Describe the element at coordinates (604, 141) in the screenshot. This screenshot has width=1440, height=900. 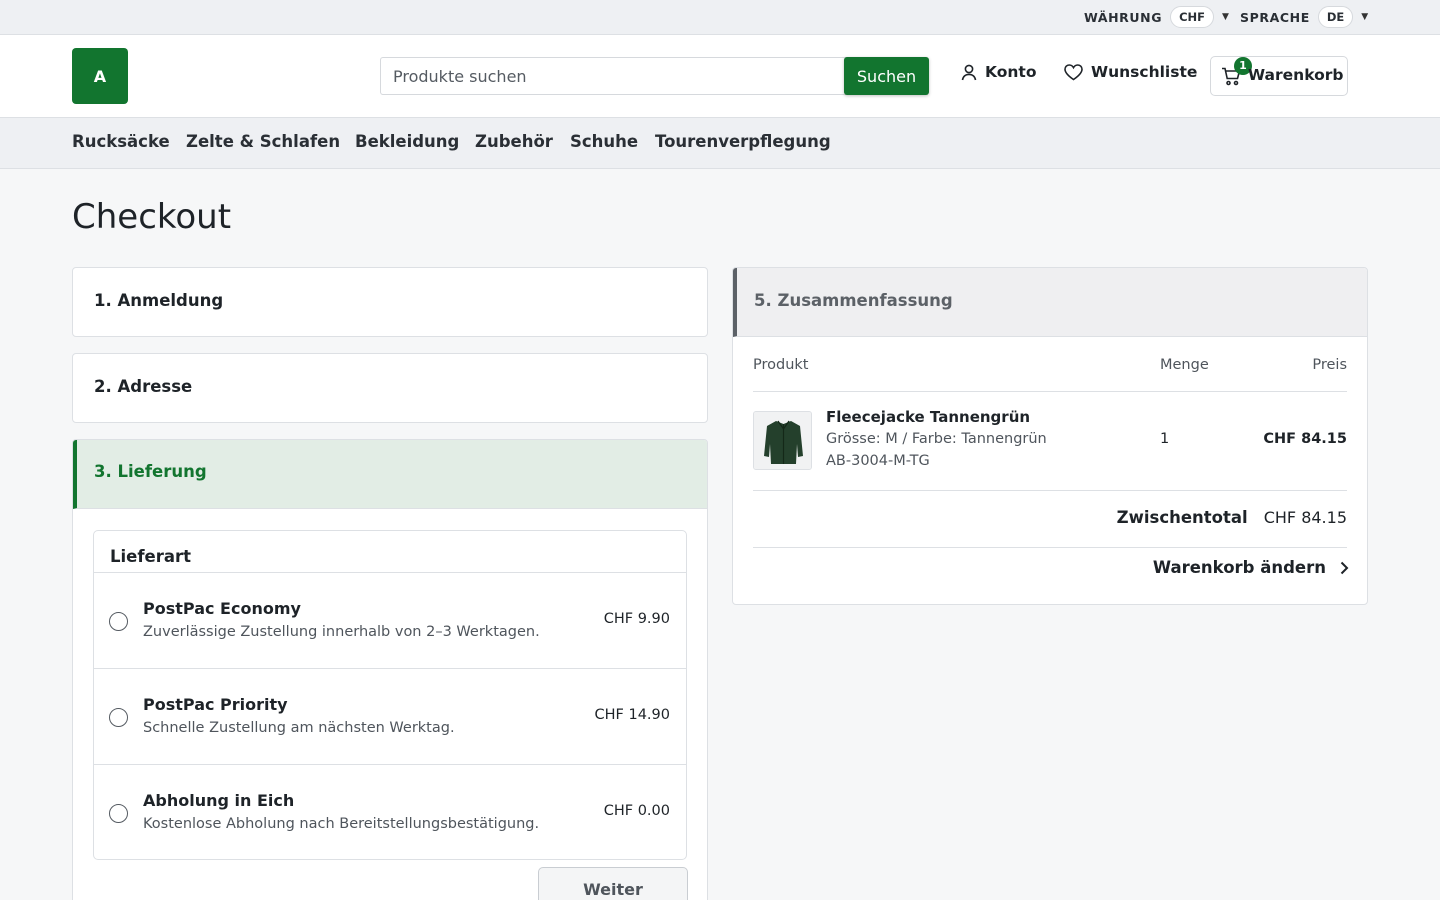
I see `category-schuhe: Schuhe` at that location.